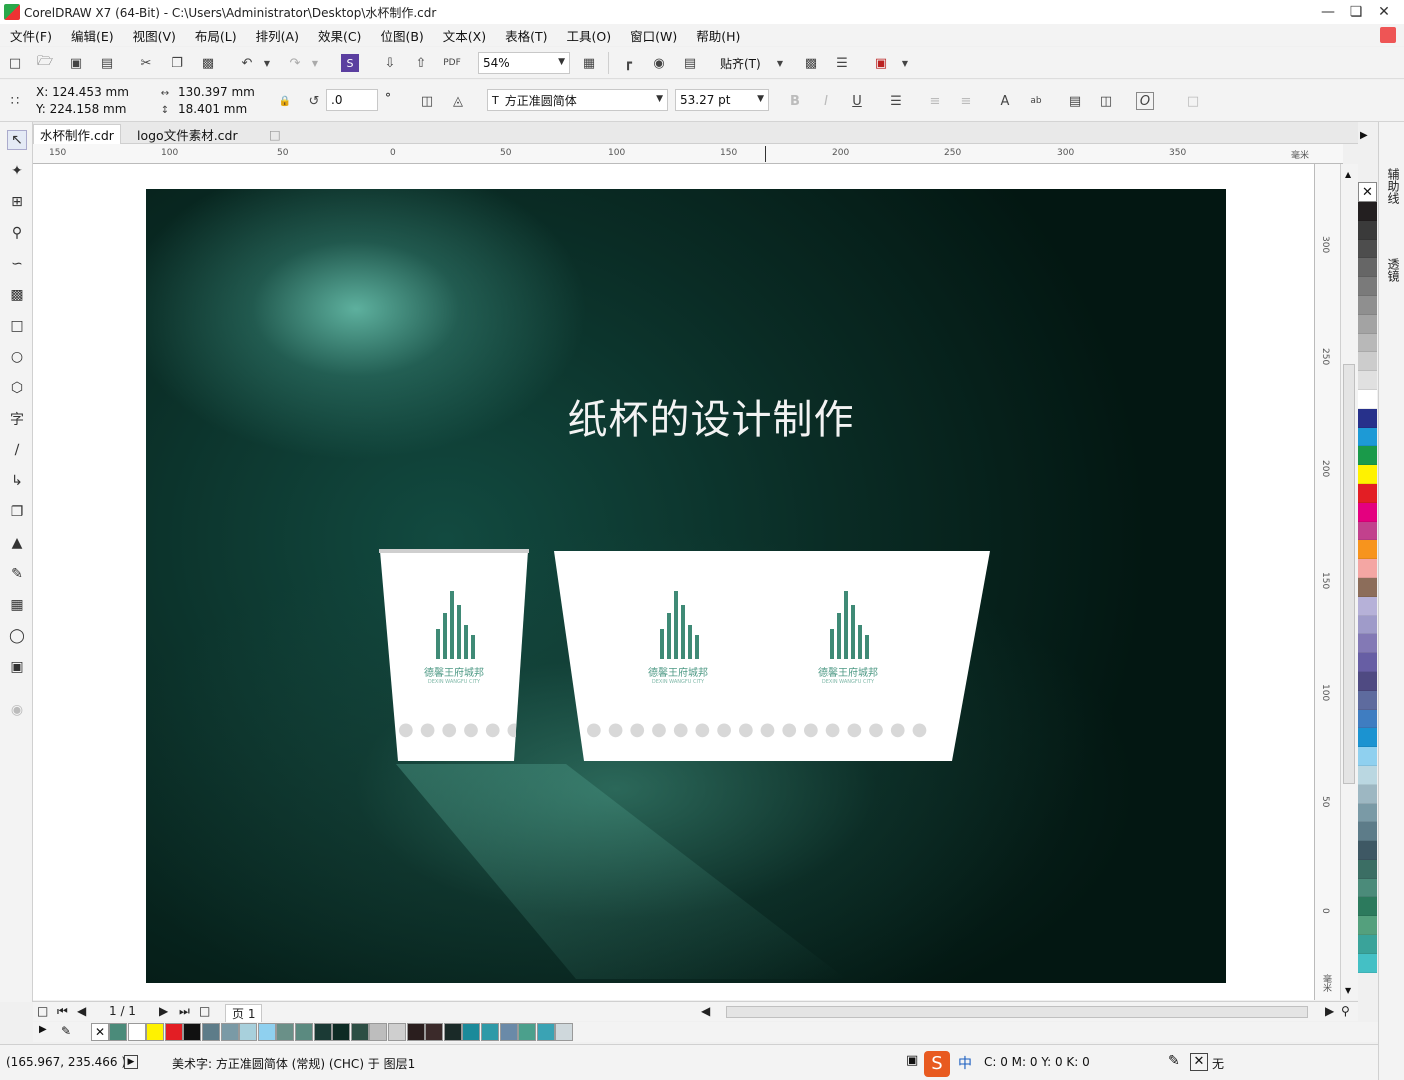 This screenshot has height=1080, width=1404. What do you see at coordinates (339, 35) in the screenshot?
I see `menu-effects: 效果(C)` at bounding box center [339, 35].